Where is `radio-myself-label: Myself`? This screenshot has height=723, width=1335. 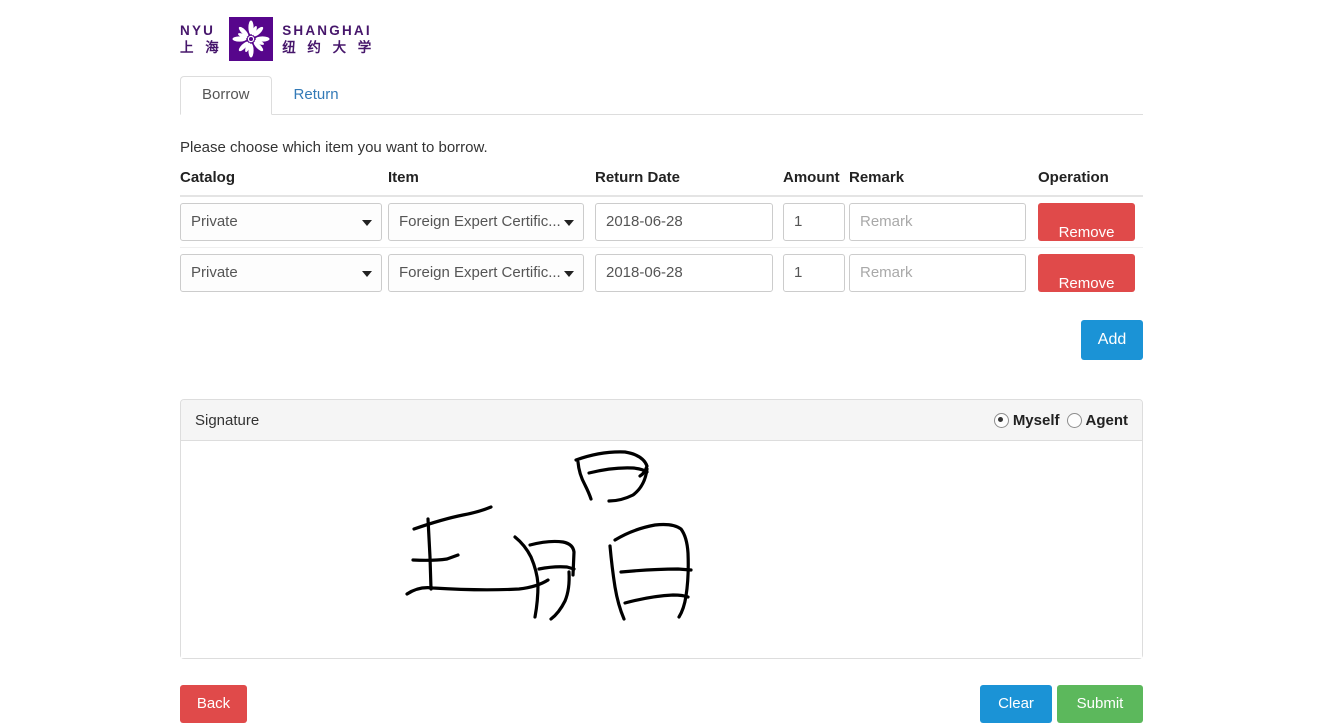
radio-myself-label: Myself is located at coordinates (1036, 420).